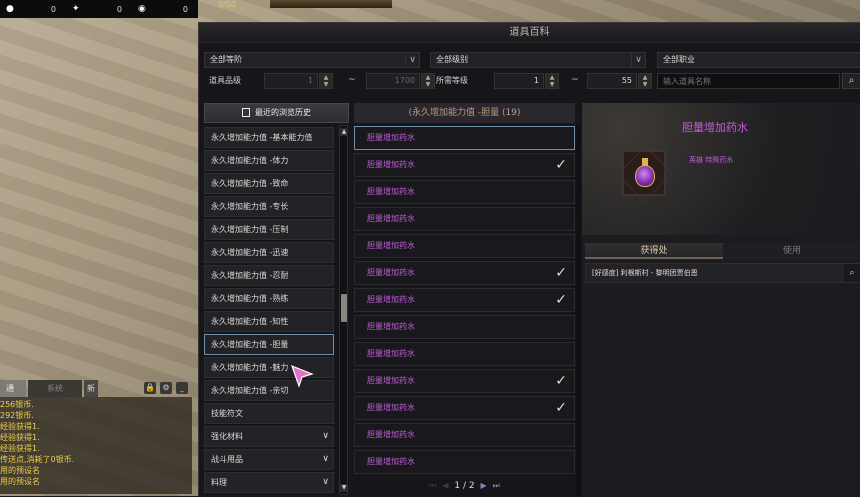  What do you see at coordinates (645, 81) in the screenshot?
I see `req-level-max-stepper: ▲ ▼` at bounding box center [645, 81].